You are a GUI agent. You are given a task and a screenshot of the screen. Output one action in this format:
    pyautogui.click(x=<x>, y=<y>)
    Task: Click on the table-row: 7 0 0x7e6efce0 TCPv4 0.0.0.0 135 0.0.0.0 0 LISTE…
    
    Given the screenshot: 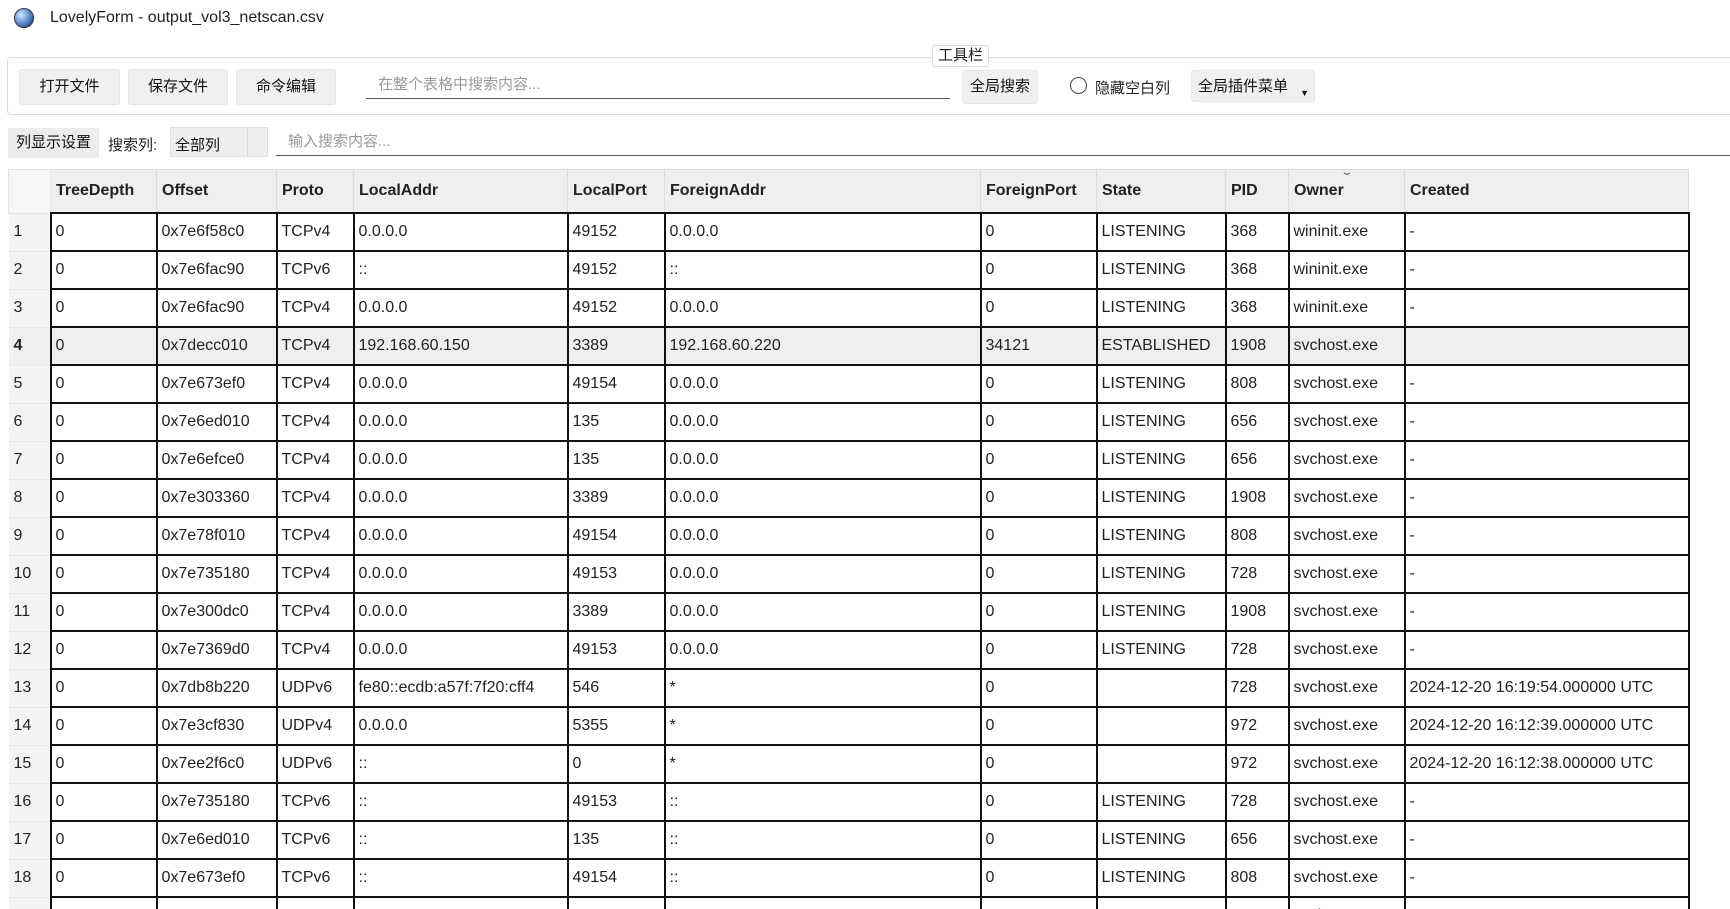 What is the action you would take?
    pyautogui.click(x=849, y=460)
    